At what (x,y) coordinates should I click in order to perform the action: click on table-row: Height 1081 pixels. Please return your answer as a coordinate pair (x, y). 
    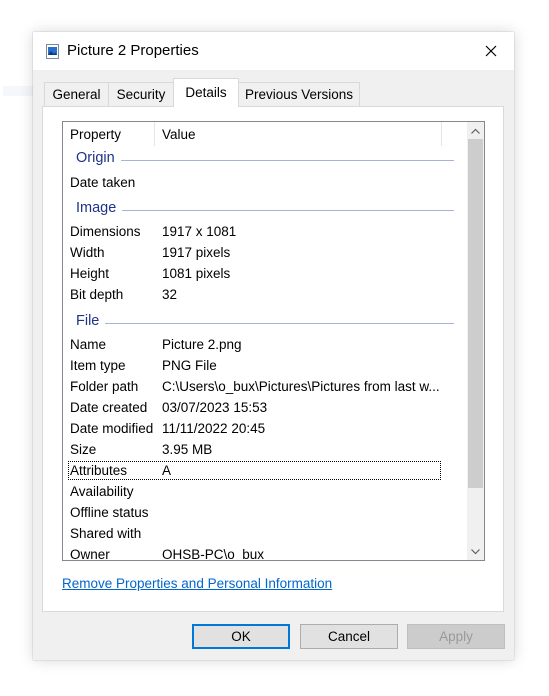
    Looking at the image, I should click on (265, 274).